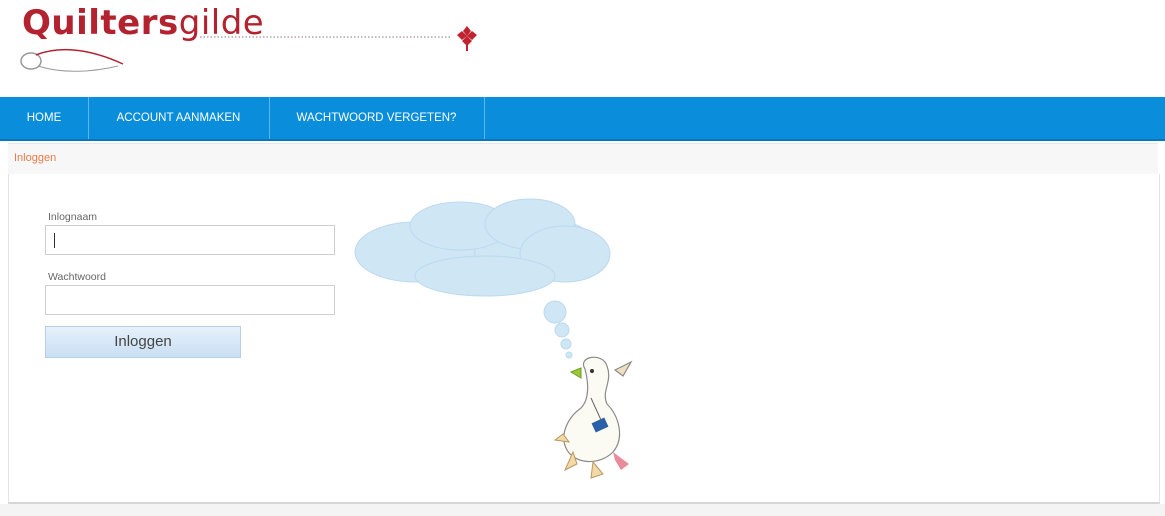 This screenshot has width=1165, height=516. Describe the element at coordinates (44, 118) in the screenshot. I see `nav-item-home: HOME` at that location.